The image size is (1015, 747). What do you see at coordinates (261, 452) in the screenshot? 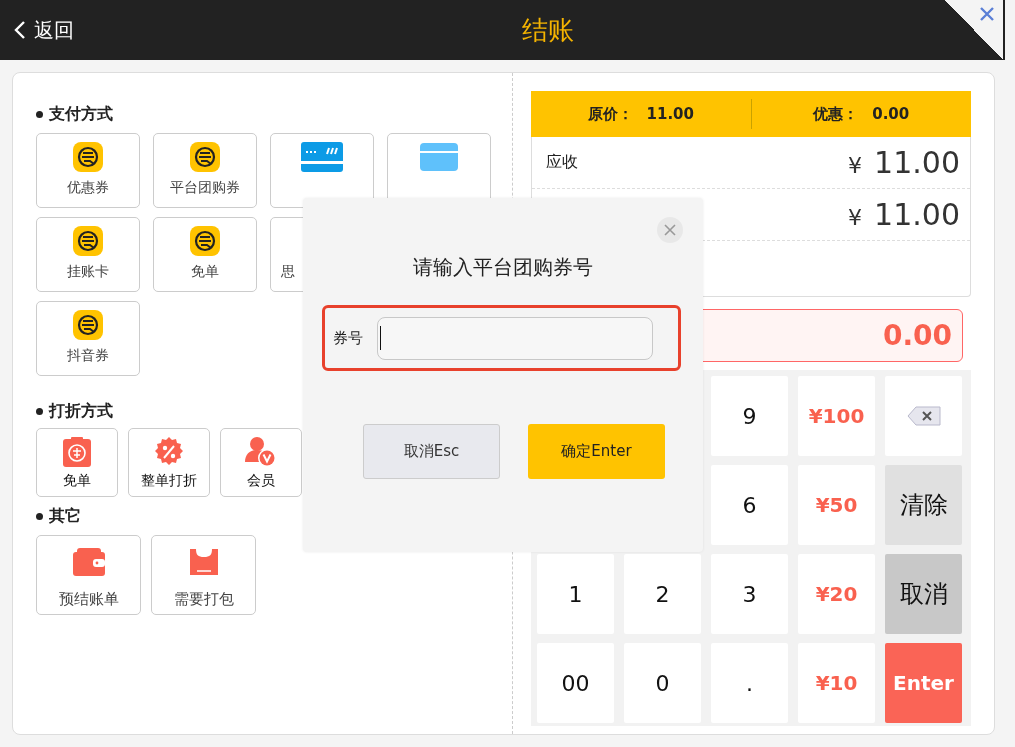
I see `member-icon` at bounding box center [261, 452].